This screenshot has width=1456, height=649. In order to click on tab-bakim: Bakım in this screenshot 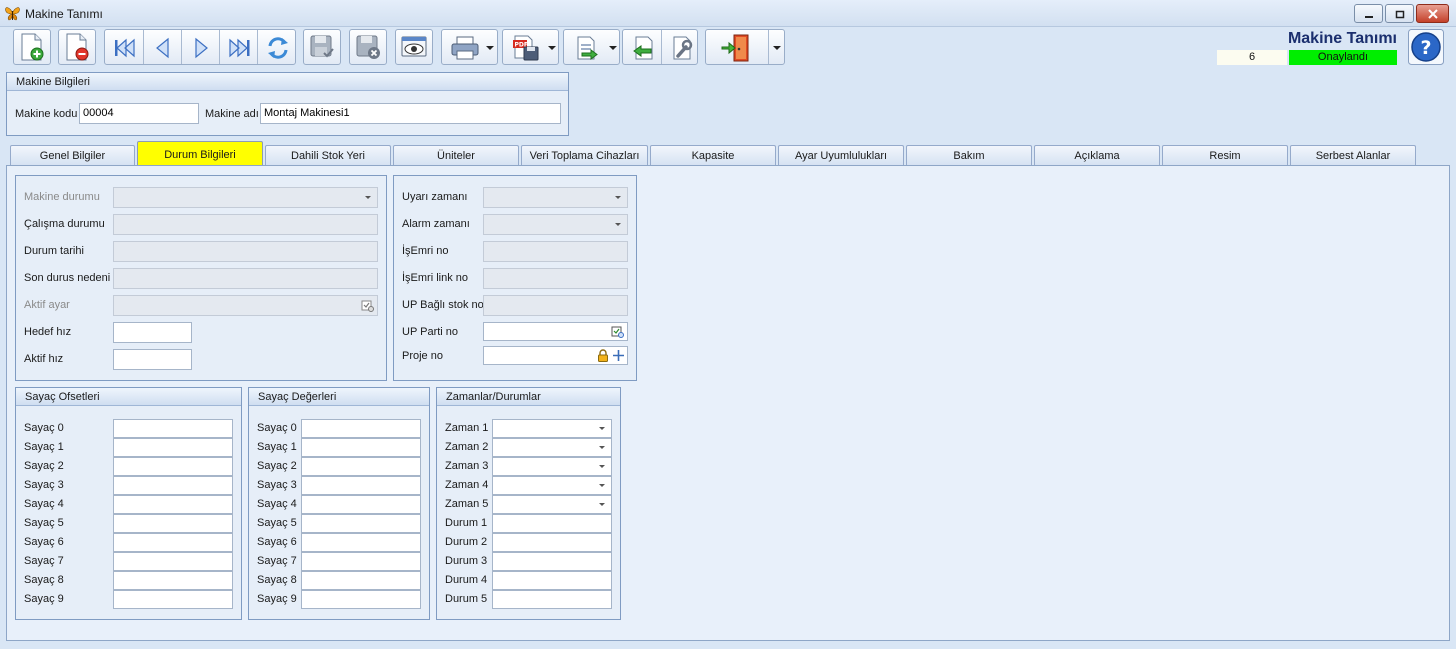, I will do `click(969, 155)`.